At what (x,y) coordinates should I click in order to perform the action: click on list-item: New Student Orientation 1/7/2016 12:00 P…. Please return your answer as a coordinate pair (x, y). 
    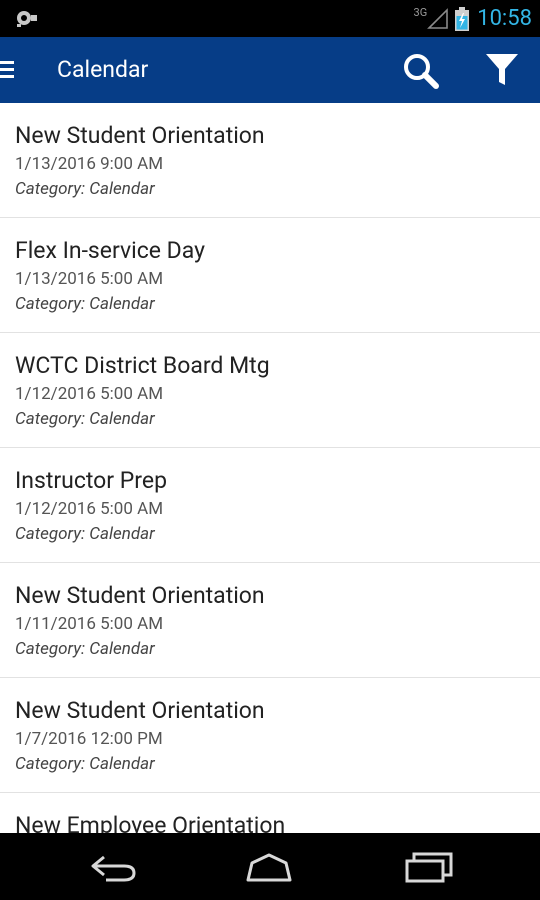
    Looking at the image, I should click on (270, 735).